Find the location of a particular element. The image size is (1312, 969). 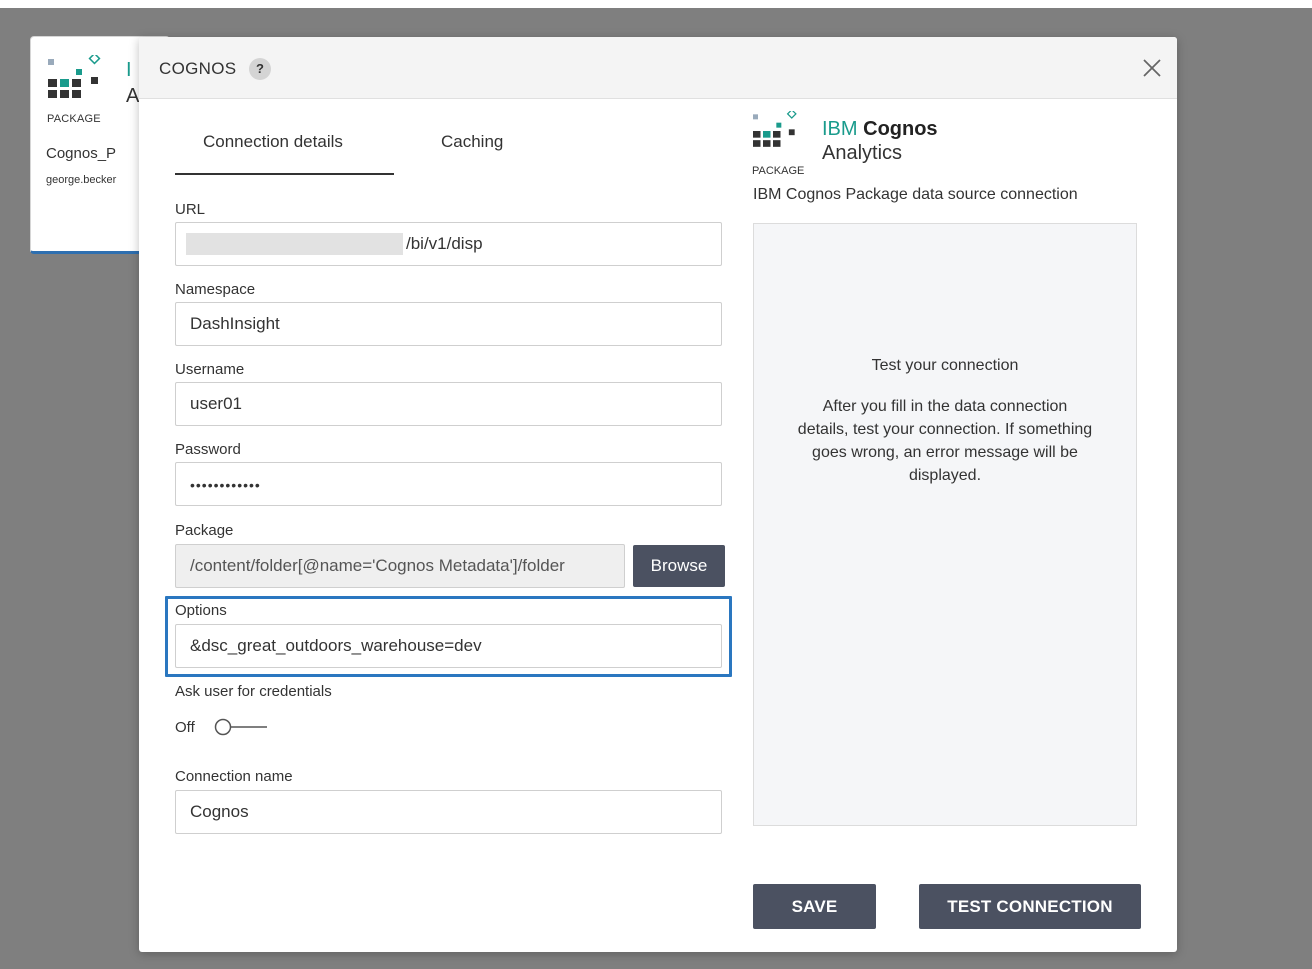

options-label: Options is located at coordinates (201, 610).